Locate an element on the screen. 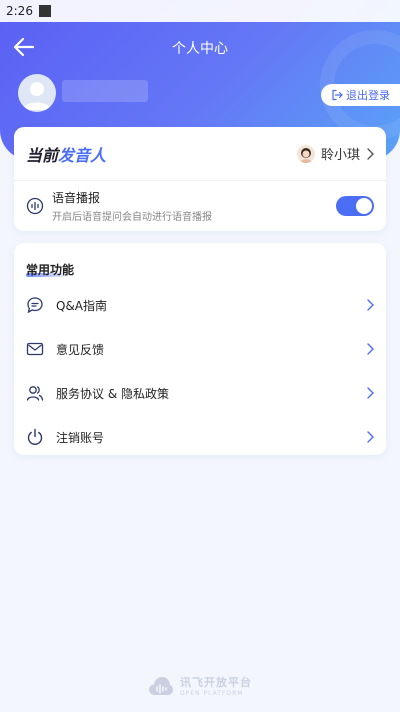  speaker-portrait-icon is located at coordinates (305, 155).